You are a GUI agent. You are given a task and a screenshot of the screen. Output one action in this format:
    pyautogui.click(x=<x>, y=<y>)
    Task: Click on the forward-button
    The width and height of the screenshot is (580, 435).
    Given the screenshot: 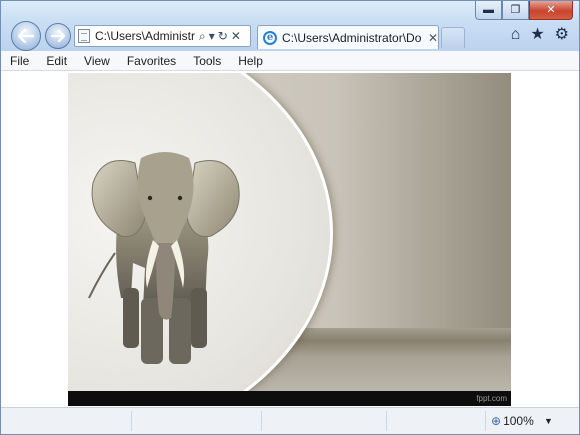 What is the action you would take?
    pyautogui.click(x=58, y=36)
    